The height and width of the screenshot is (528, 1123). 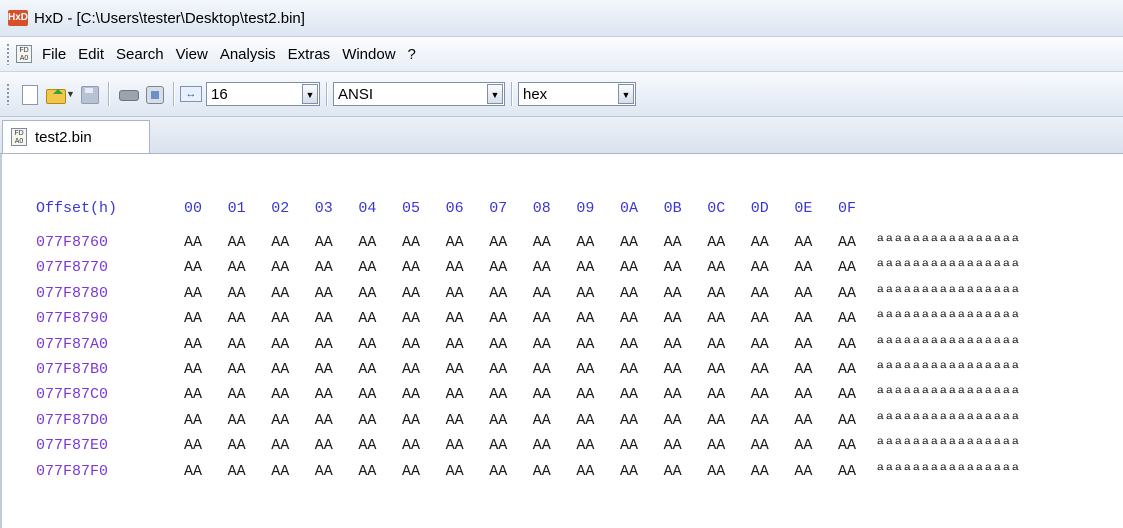 What do you see at coordinates (310, 94) in the screenshot?
I see `chevron-down-icon: ▼` at bounding box center [310, 94].